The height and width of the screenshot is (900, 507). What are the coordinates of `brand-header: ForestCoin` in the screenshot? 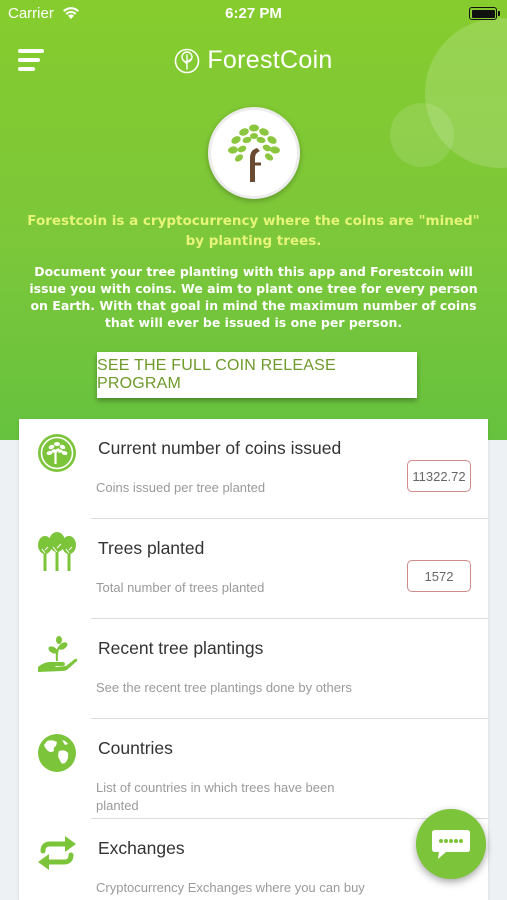 It's located at (253, 60).